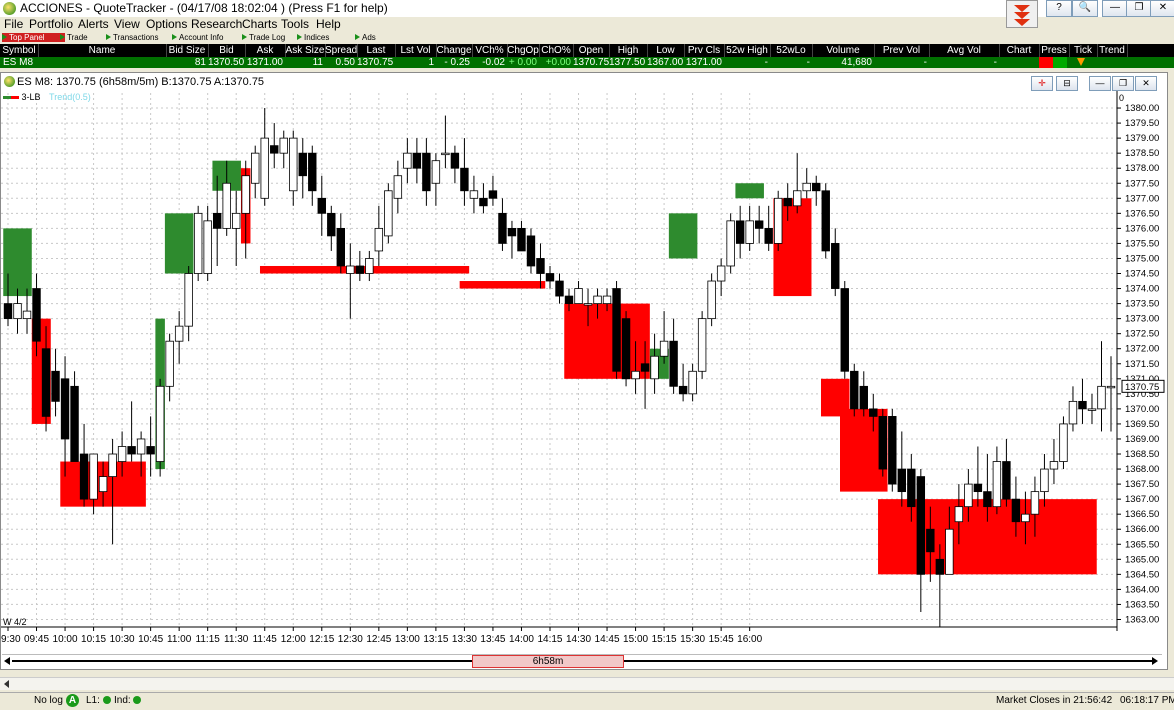 The width and height of the screenshot is (1174, 710). I want to click on pin-icon: ⊟, so click(1067, 83).